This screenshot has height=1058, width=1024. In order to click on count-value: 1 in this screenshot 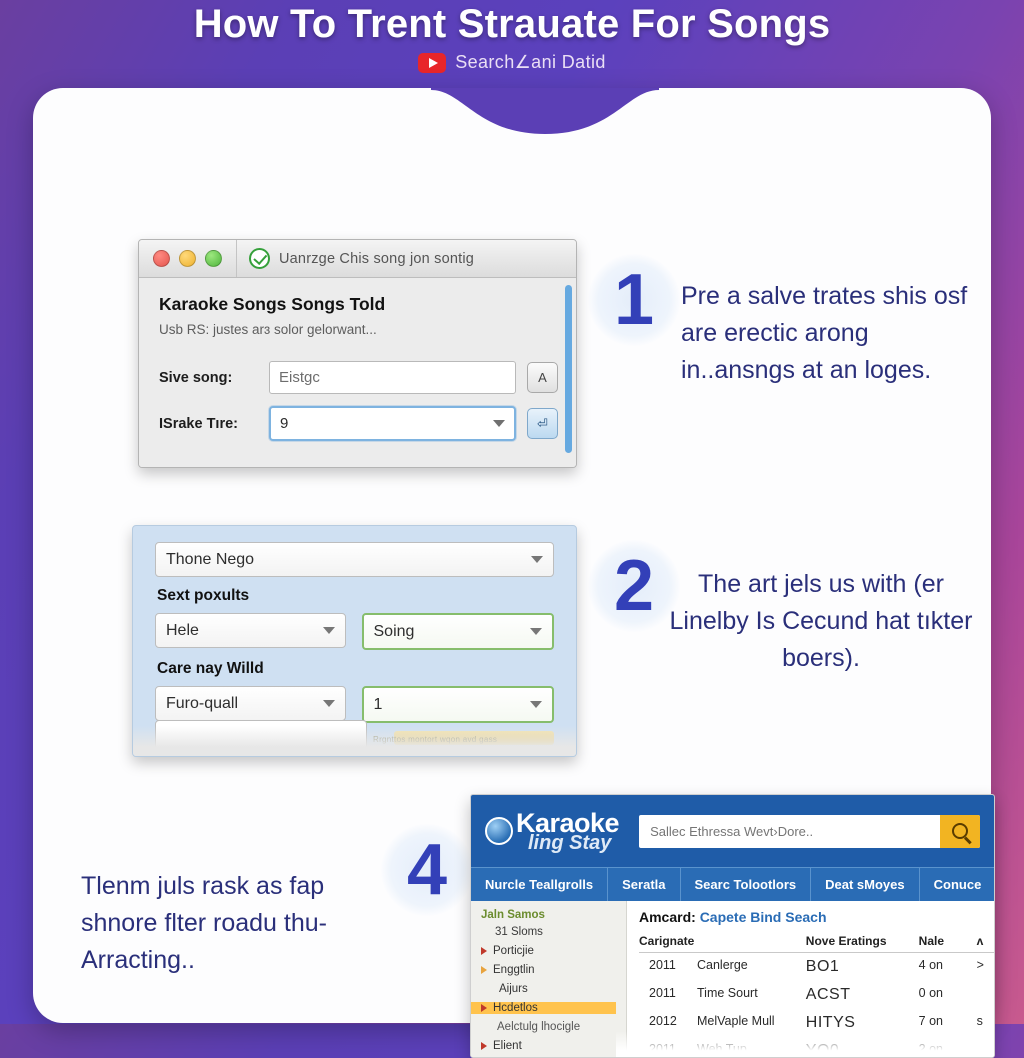, I will do `click(378, 704)`.